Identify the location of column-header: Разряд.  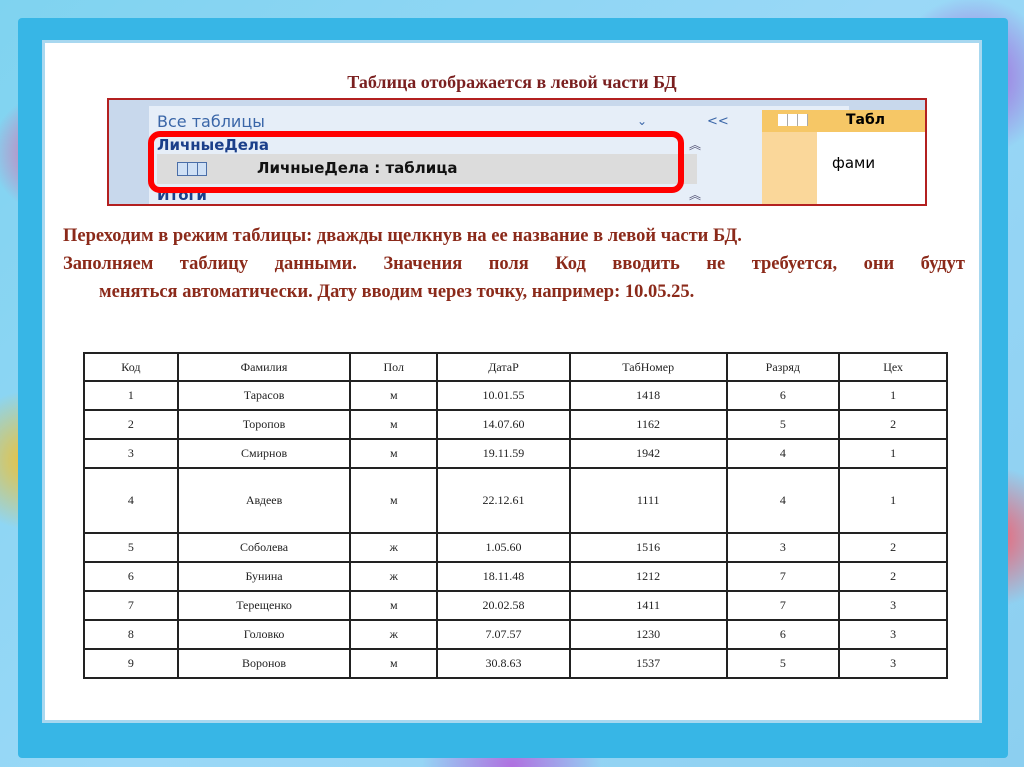
(783, 367).